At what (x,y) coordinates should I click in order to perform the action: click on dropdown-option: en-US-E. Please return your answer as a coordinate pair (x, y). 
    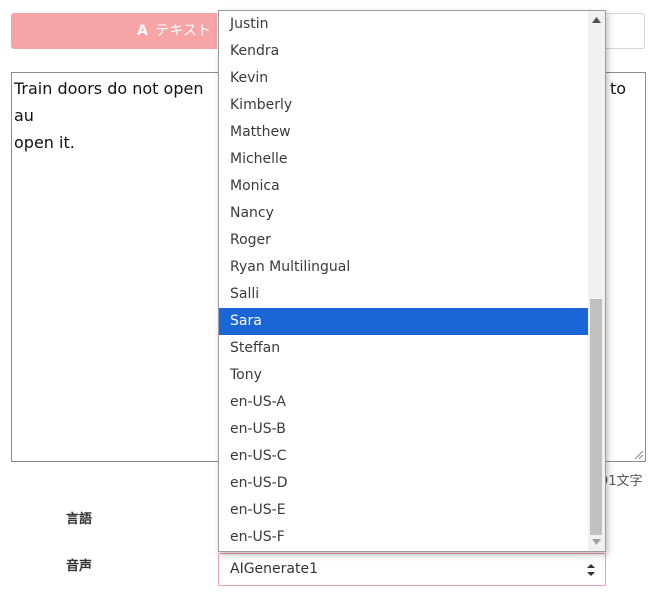
    Looking at the image, I should click on (404, 510).